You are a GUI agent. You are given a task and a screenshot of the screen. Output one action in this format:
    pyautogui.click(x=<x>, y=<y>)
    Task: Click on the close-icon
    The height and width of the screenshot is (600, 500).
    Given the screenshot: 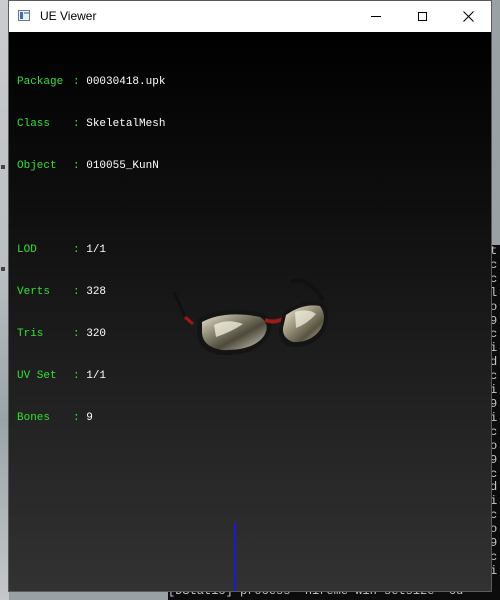 What is the action you would take?
    pyautogui.click(x=468, y=16)
    